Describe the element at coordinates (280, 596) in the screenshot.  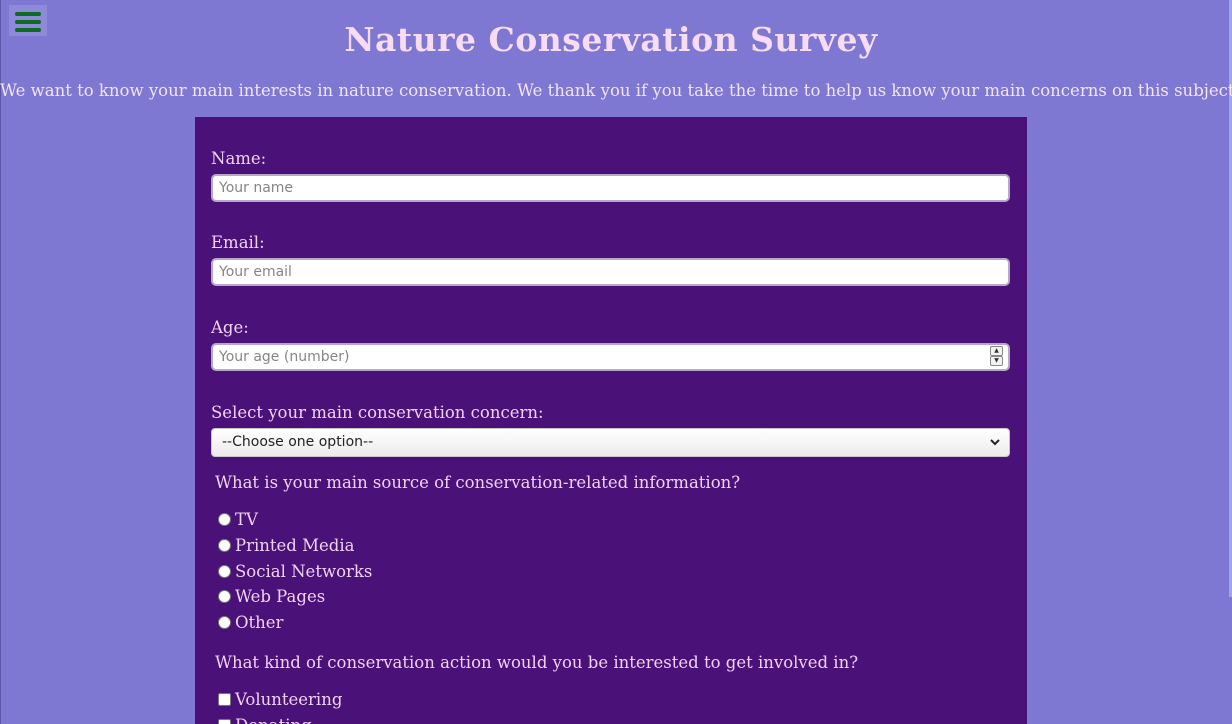
I see `radio-label: Web Pages` at that location.